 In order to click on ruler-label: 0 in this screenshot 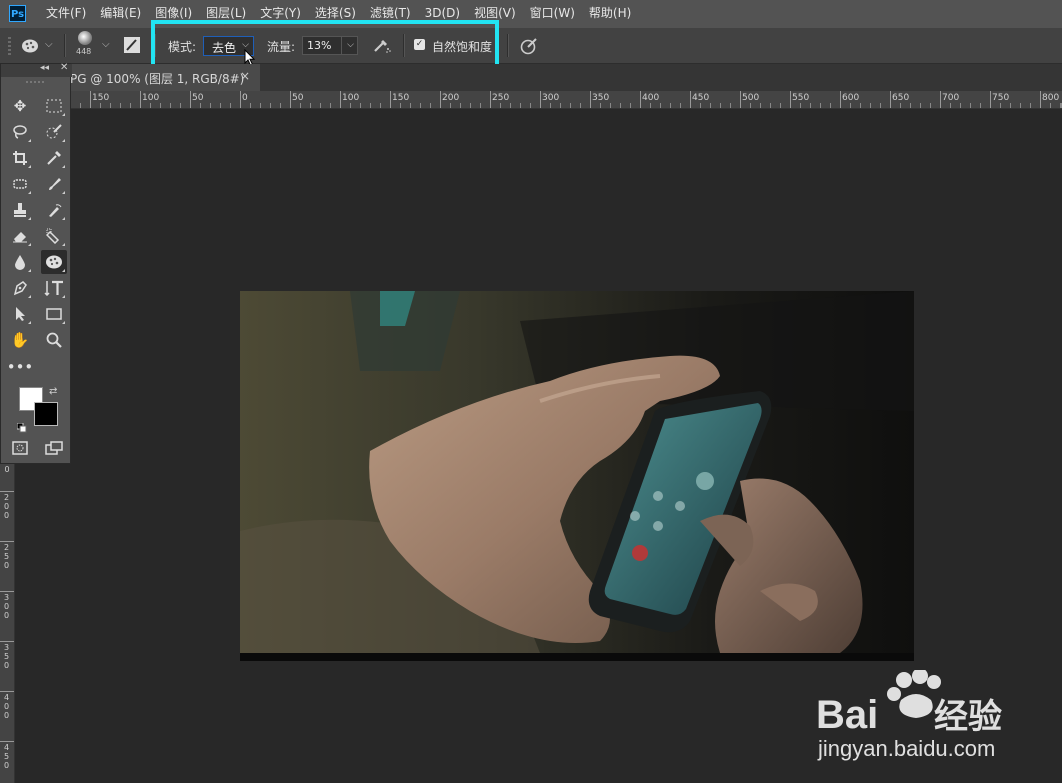, I will do `click(7, 469)`.